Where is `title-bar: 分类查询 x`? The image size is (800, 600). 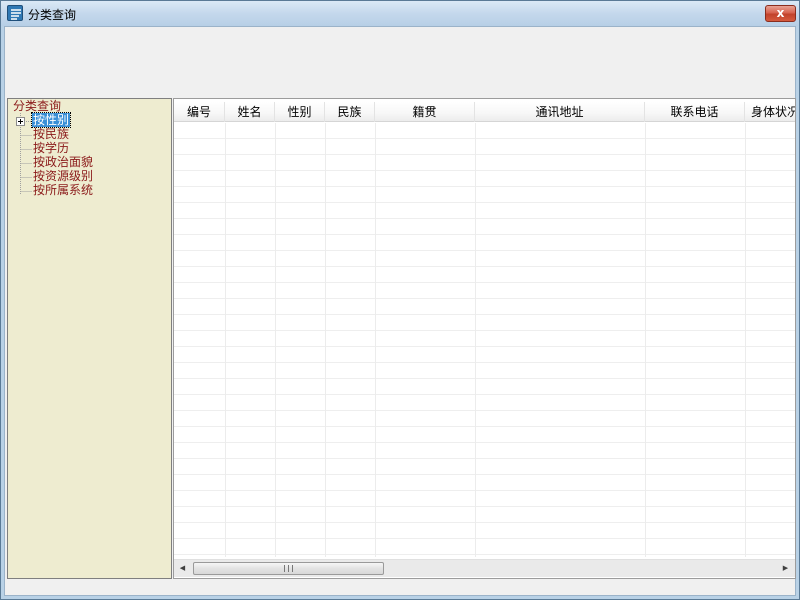
title-bar: 分类查询 x is located at coordinates (400, 13).